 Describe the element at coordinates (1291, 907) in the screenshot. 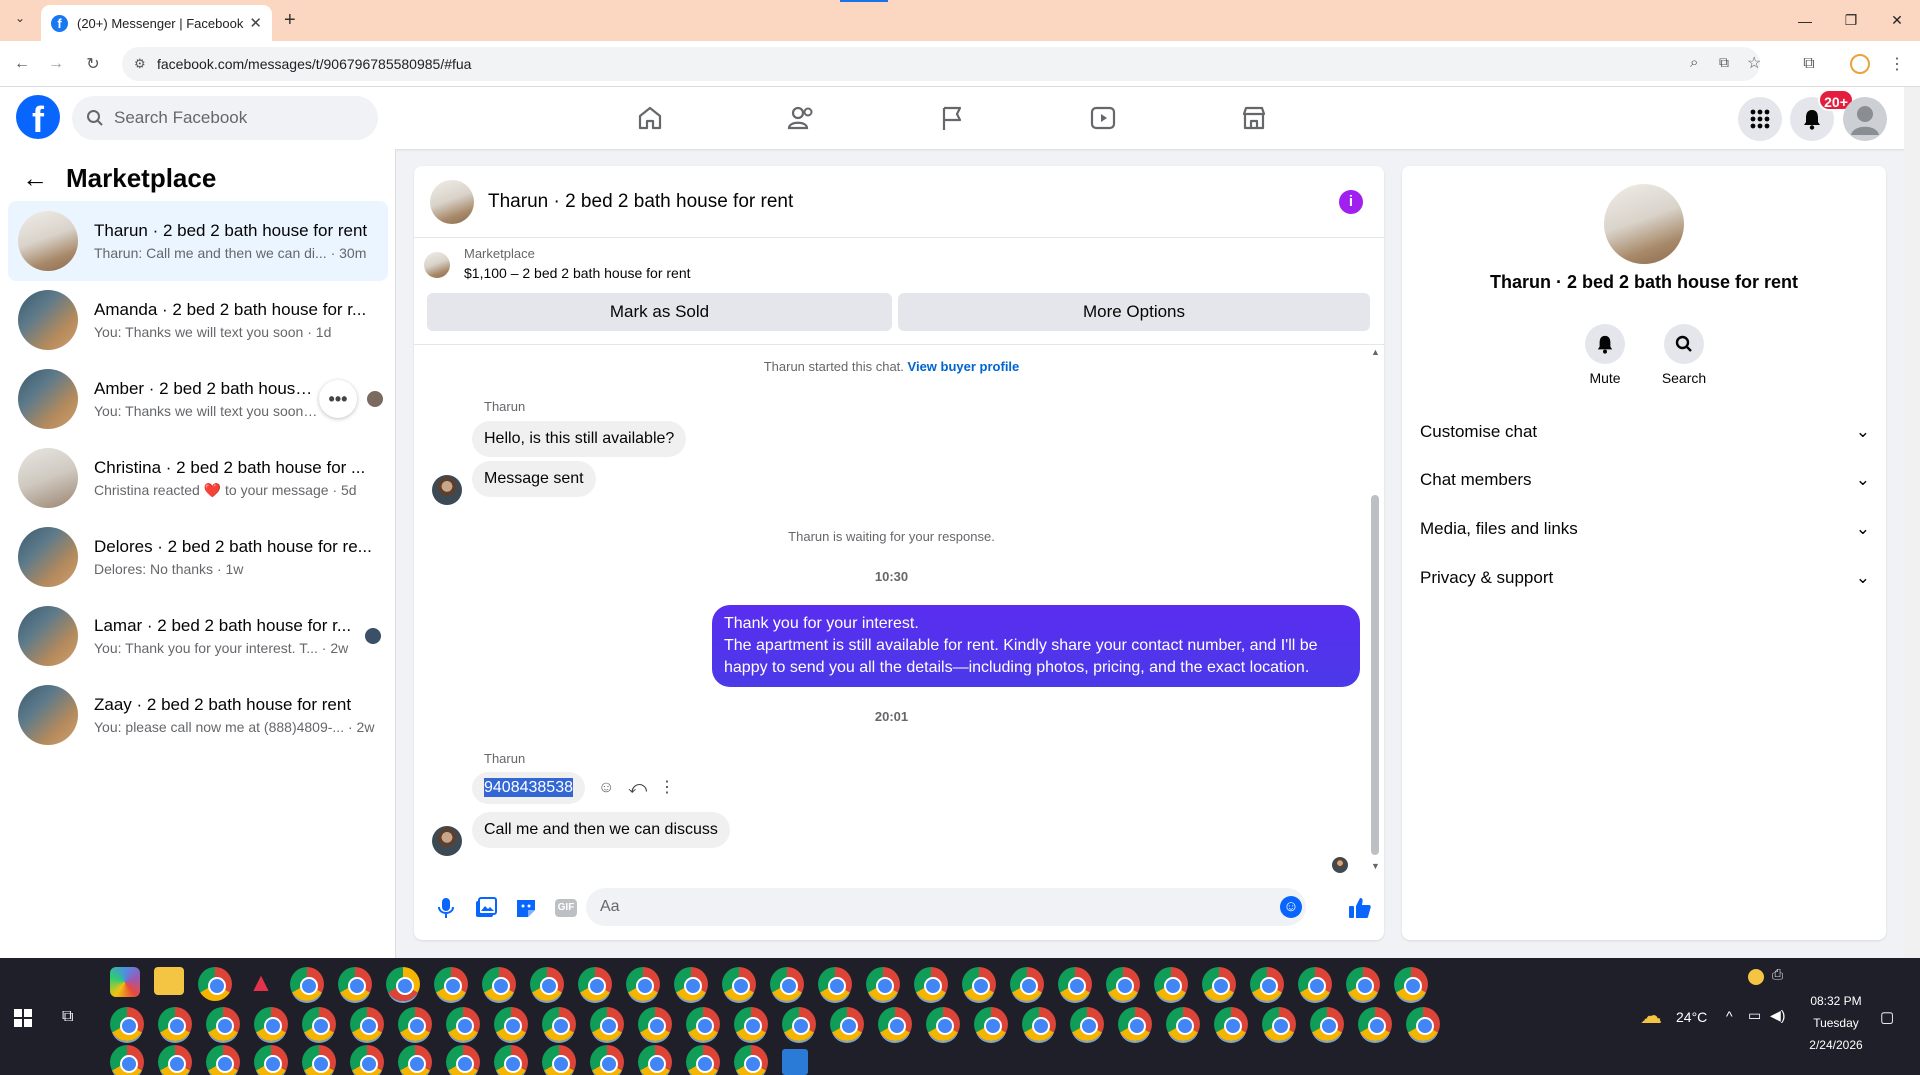

I see `emoji-icon: ☺` at that location.